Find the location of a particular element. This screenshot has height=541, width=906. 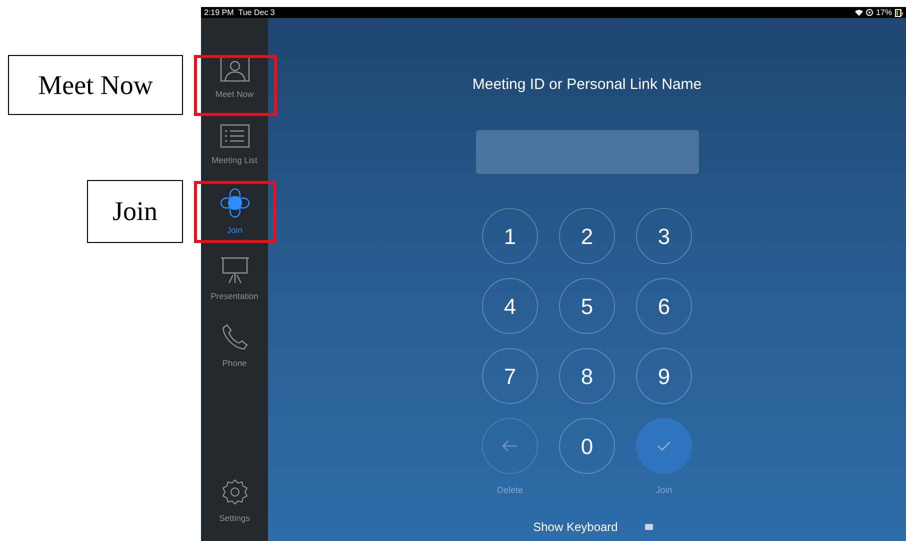

callout-label: Meet Now is located at coordinates (95, 85).